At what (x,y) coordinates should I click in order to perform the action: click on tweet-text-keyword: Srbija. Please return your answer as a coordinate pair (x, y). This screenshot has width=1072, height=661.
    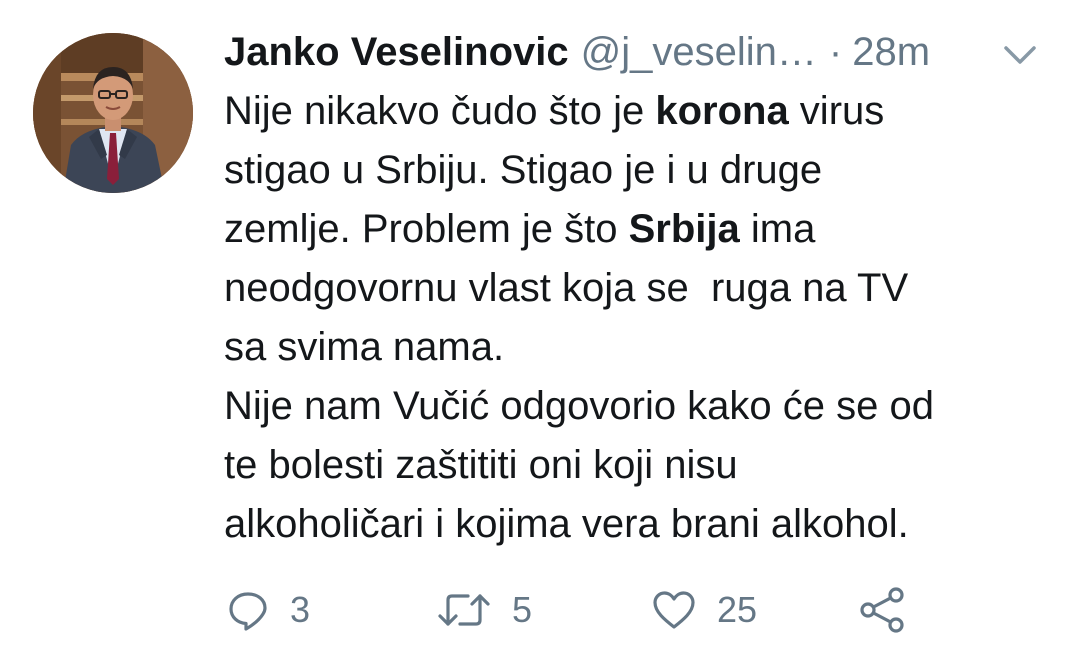
    Looking at the image, I should click on (684, 229).